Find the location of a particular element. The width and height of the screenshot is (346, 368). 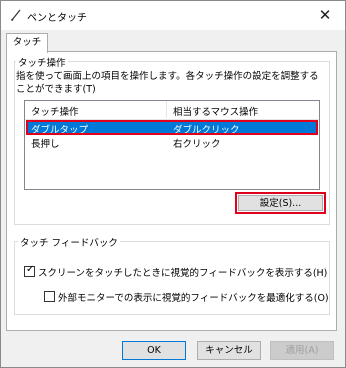

show-visual-feedback-label: スクリーンをタッチしたときに視覚的フィードバックを表示する(H) is located at coordinates (182, 272).